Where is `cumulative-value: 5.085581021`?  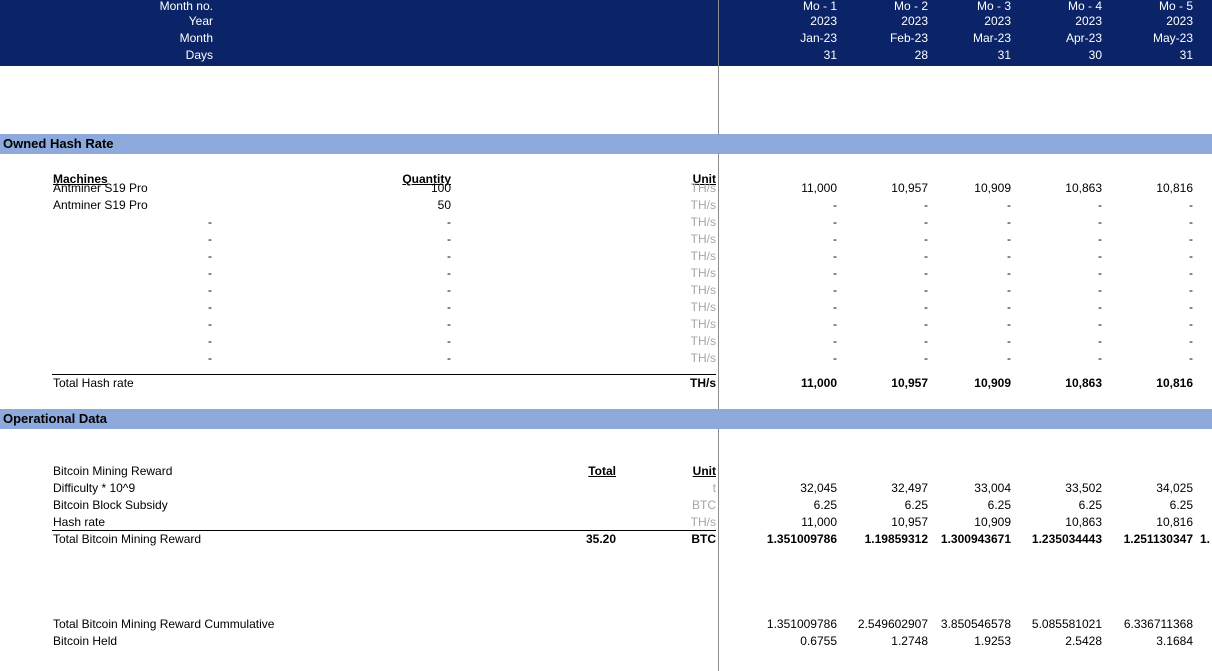
cumulative-value: 5.085581021 is located at coordinates (1066, 624).